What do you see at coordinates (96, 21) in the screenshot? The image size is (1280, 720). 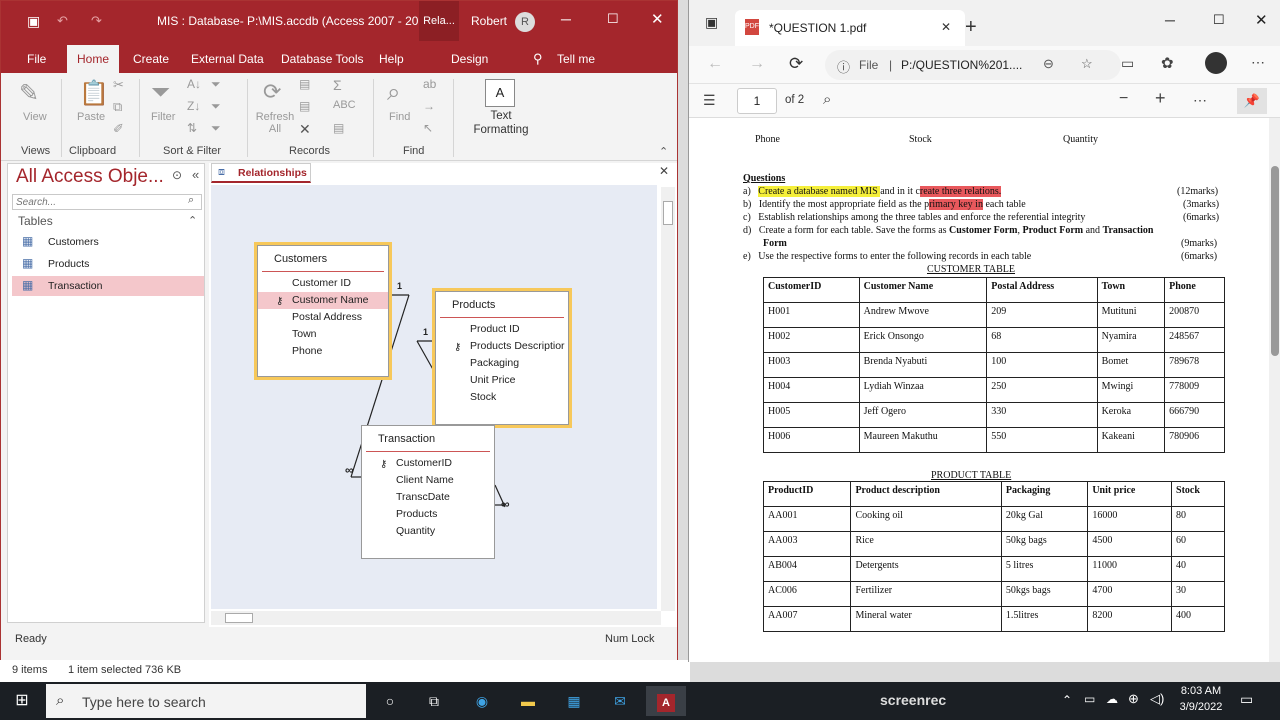 I see `redo-icon: ↷` at bounding box center [96, 21].